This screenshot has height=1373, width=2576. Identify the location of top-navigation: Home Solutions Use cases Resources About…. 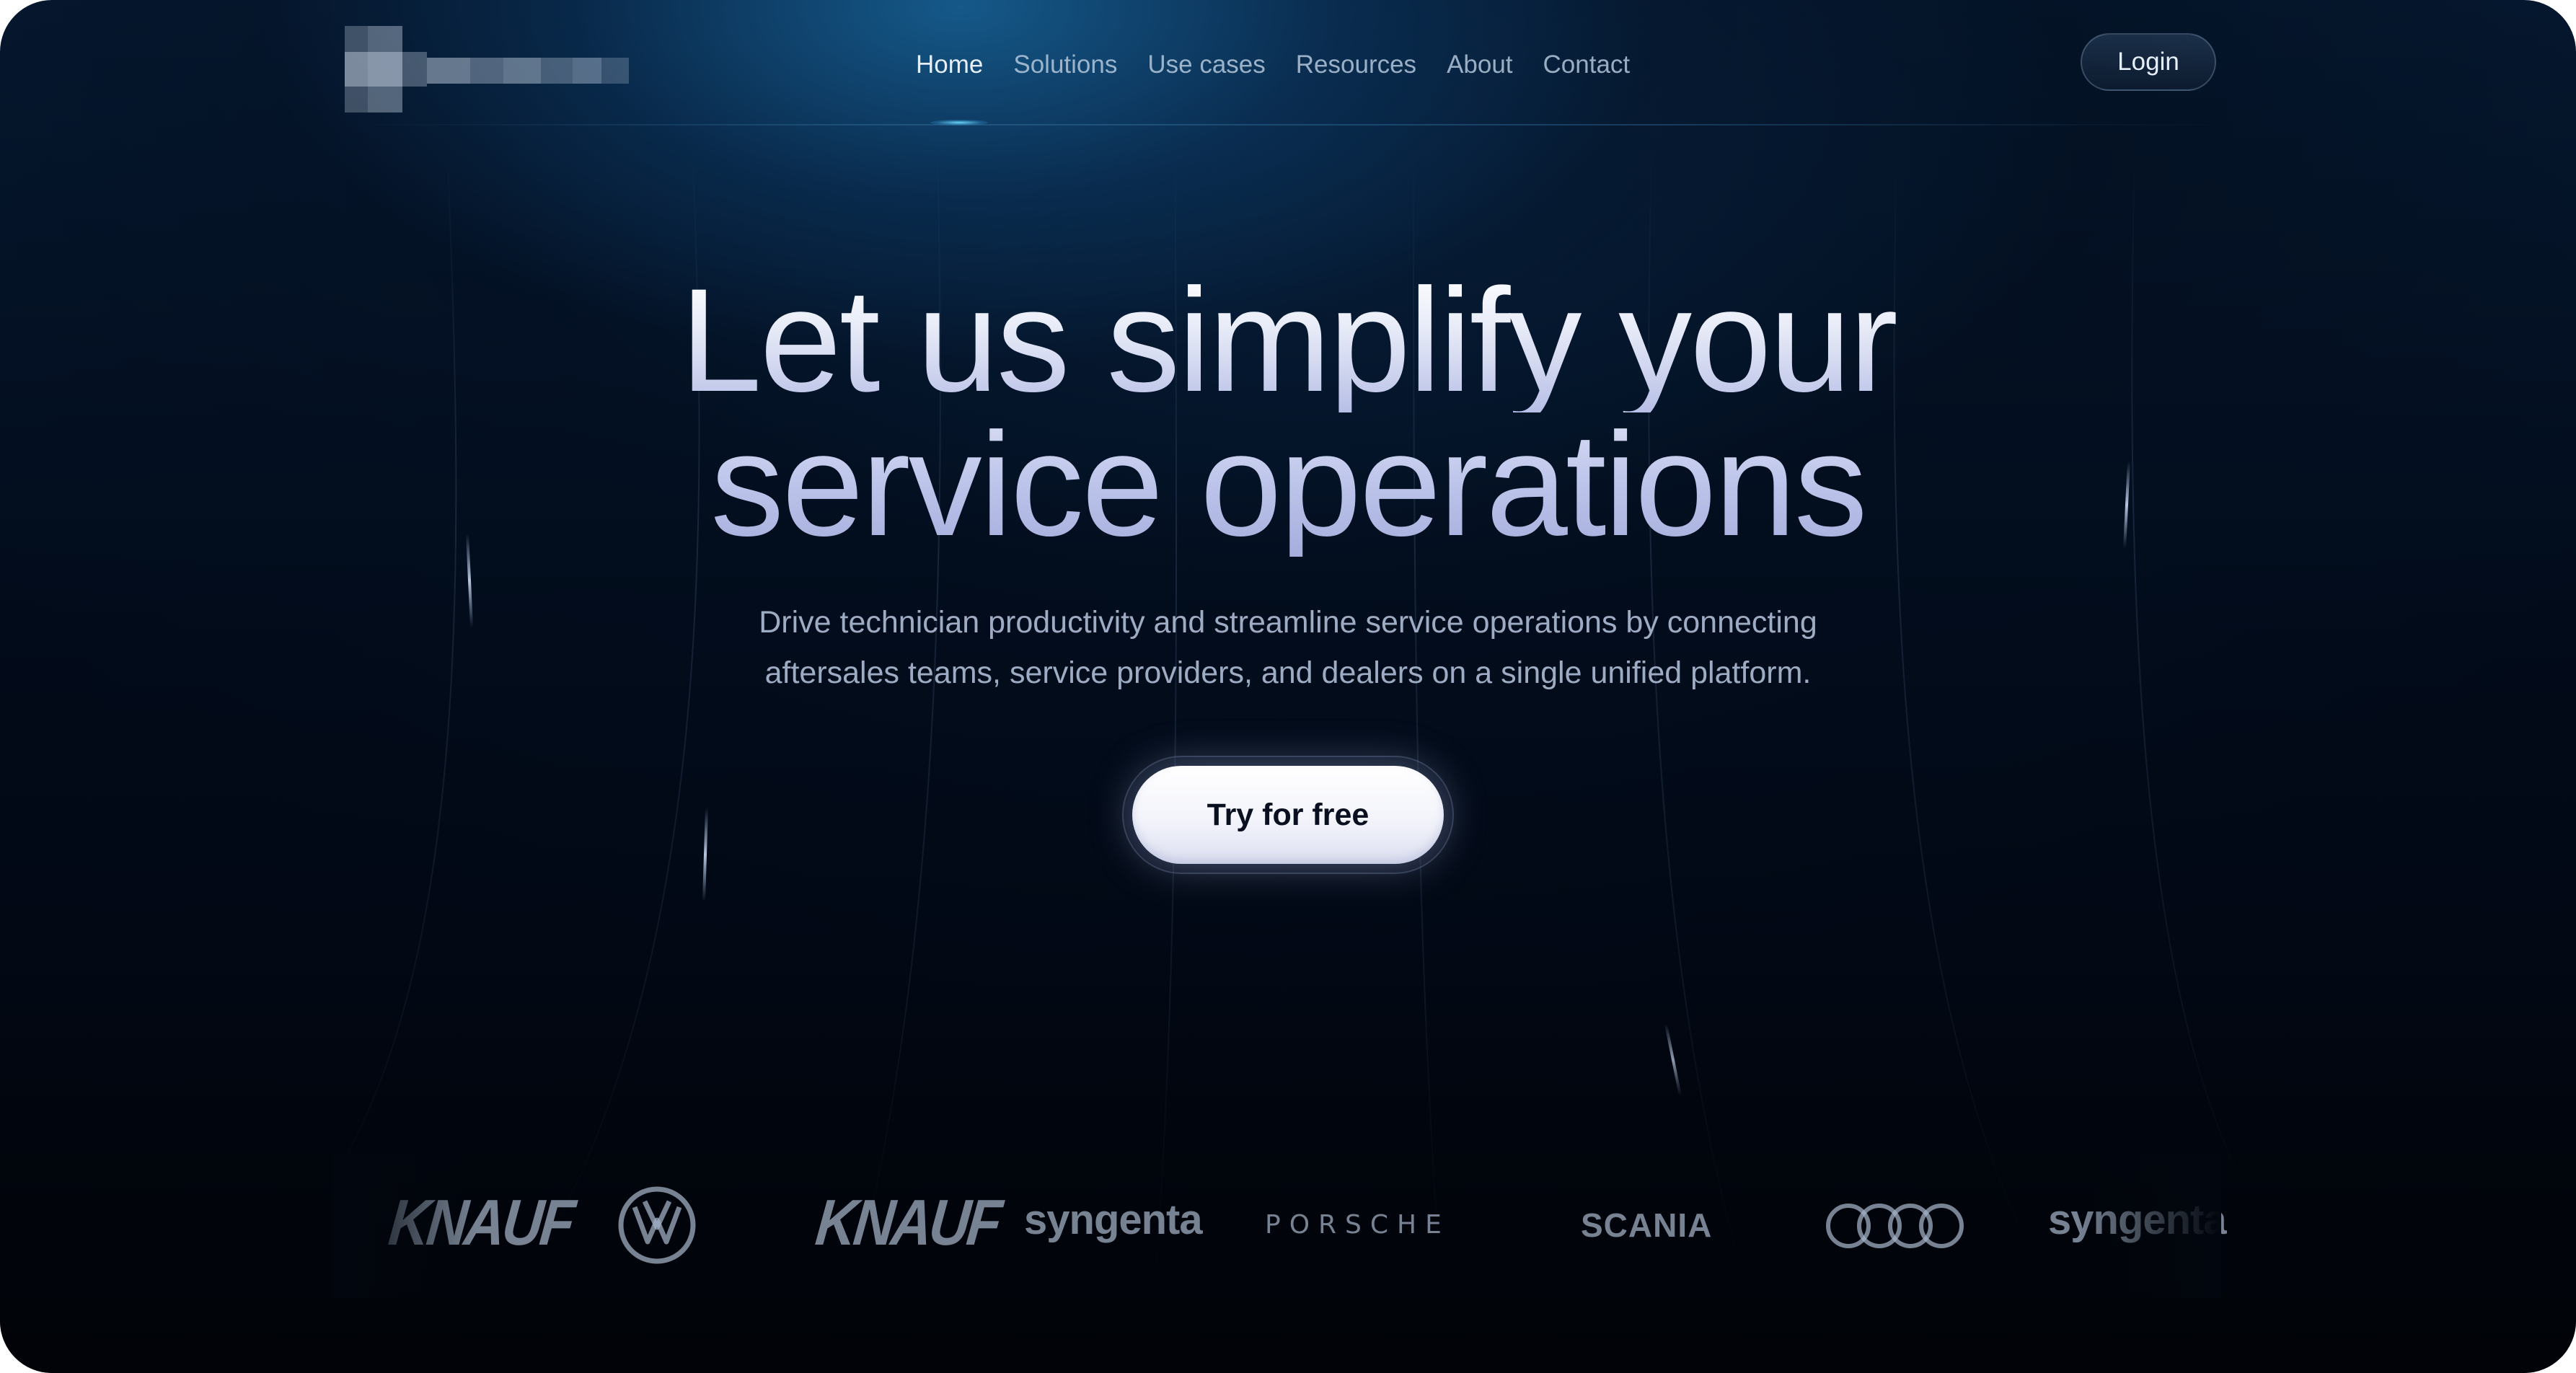
(1288, 64).